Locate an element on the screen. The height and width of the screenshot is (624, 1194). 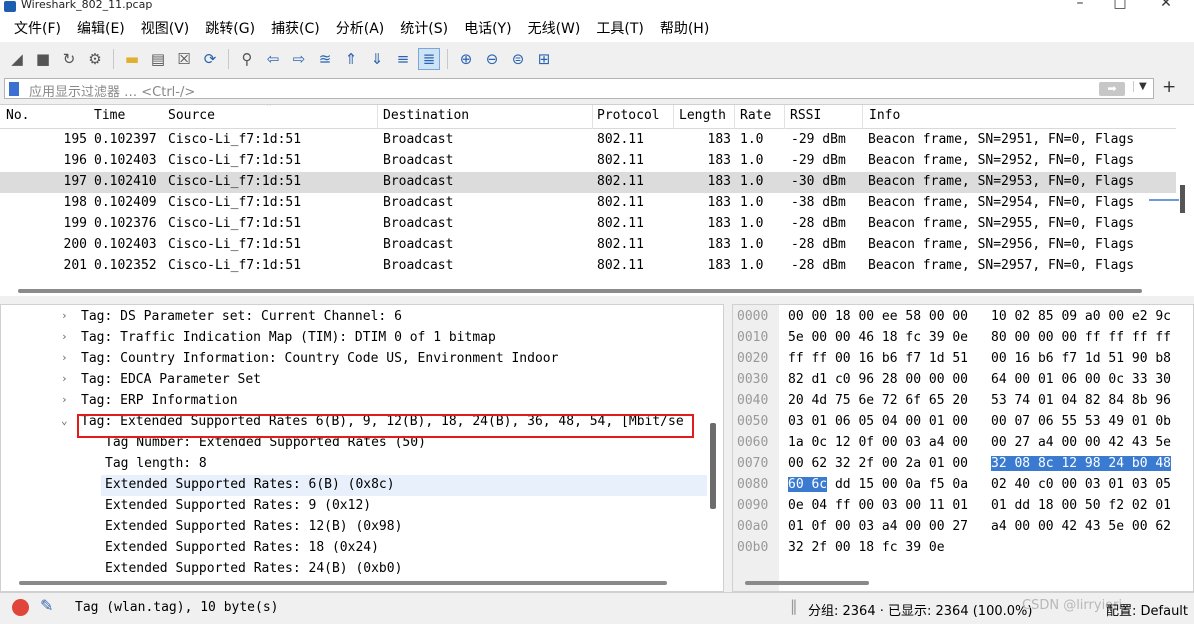
col-rate: Rate is located at coordinates (755, 115).